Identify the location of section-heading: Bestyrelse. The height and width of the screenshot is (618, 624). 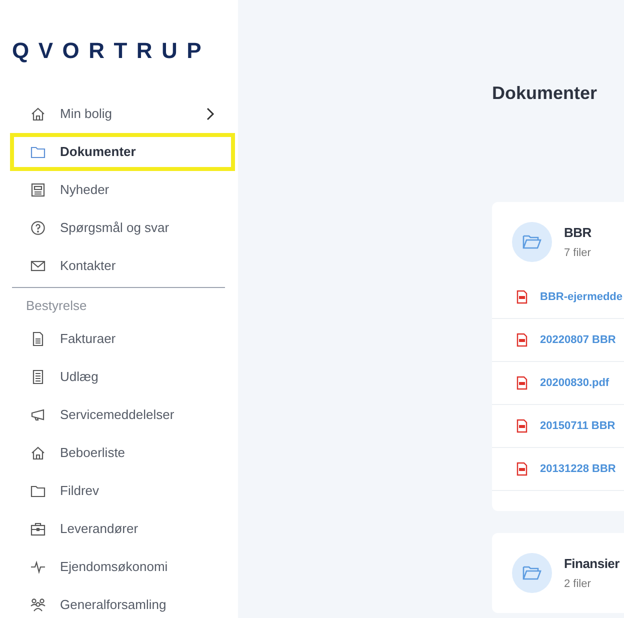
(56, 306).